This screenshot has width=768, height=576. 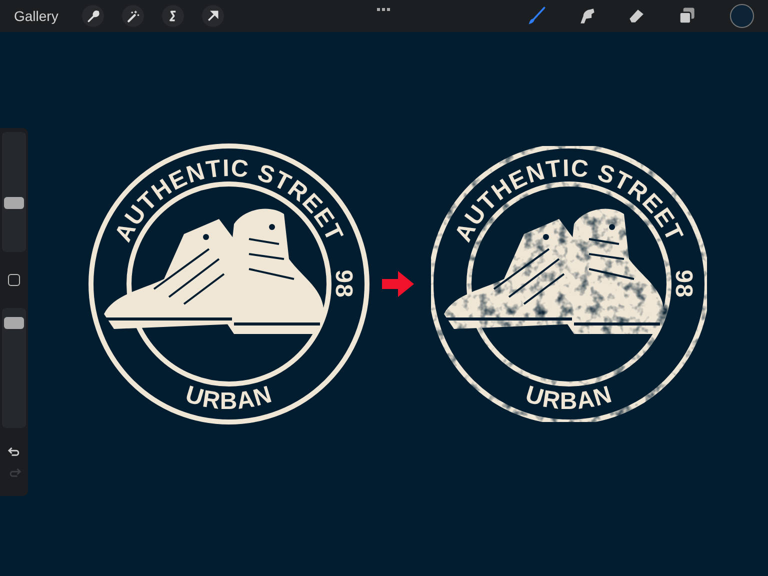 I want to click on arrow-icon, so click(x=399, y=284).